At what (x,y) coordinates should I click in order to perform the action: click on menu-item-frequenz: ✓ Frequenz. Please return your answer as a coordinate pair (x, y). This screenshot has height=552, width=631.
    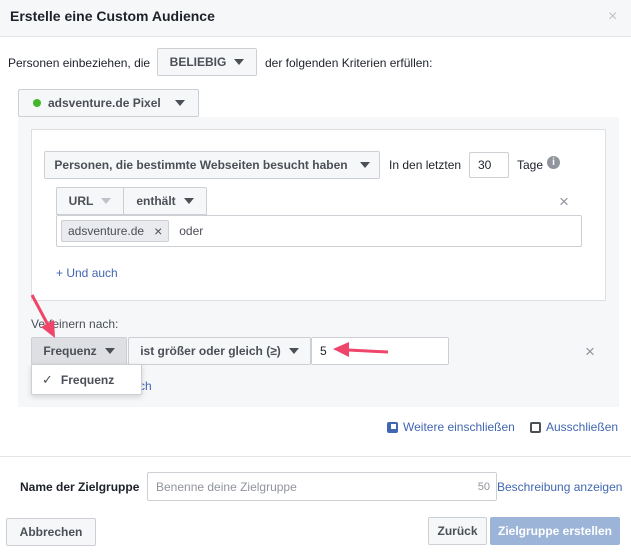
    Looking at the image, I should click on (78, 380).